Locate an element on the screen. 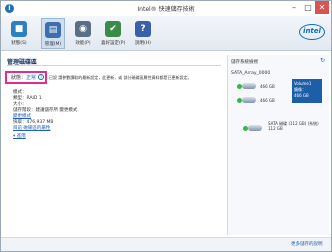  help-icon: ? is located at coordinates (143, 29).